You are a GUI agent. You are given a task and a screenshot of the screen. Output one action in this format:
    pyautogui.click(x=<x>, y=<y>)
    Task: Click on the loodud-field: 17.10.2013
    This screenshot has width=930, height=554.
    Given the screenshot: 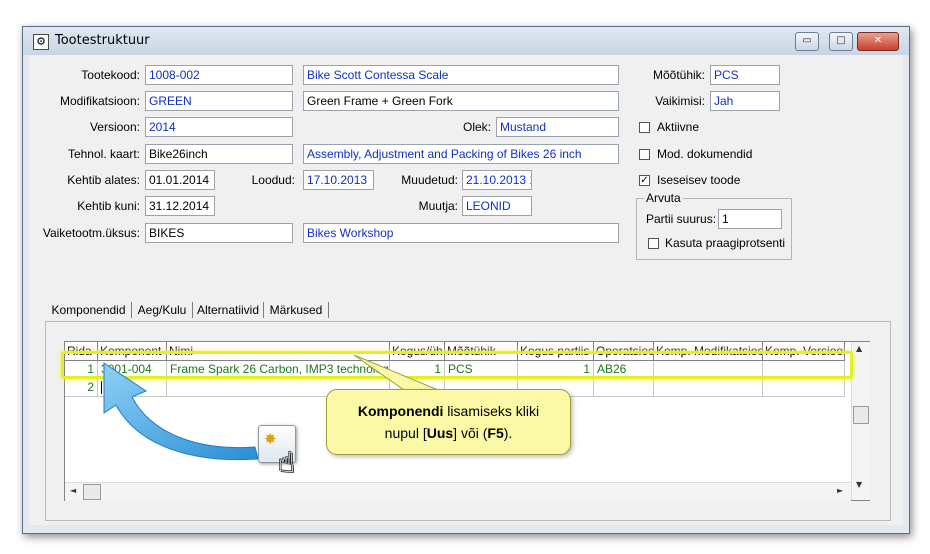 What is the action you would take?
    pyautogui.click(x=338, y=180)
    